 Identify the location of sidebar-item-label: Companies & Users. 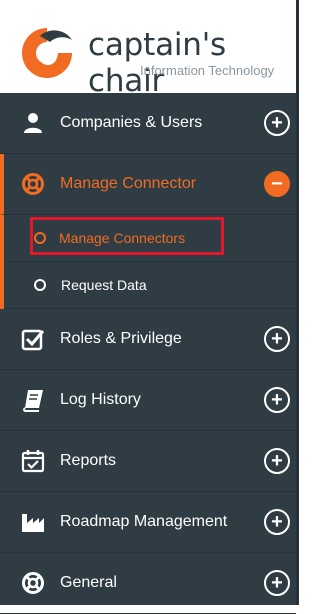
(131, 122).